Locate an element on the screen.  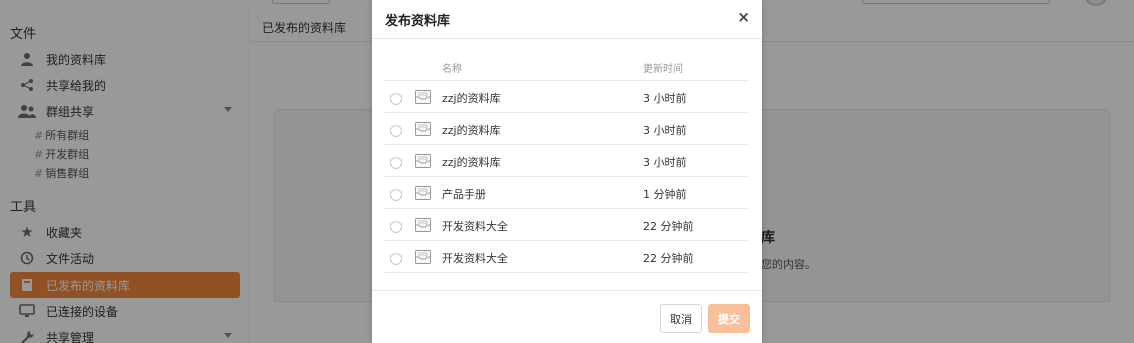
dialog-title: 发布资料库 is located at coordinates (418, 21).